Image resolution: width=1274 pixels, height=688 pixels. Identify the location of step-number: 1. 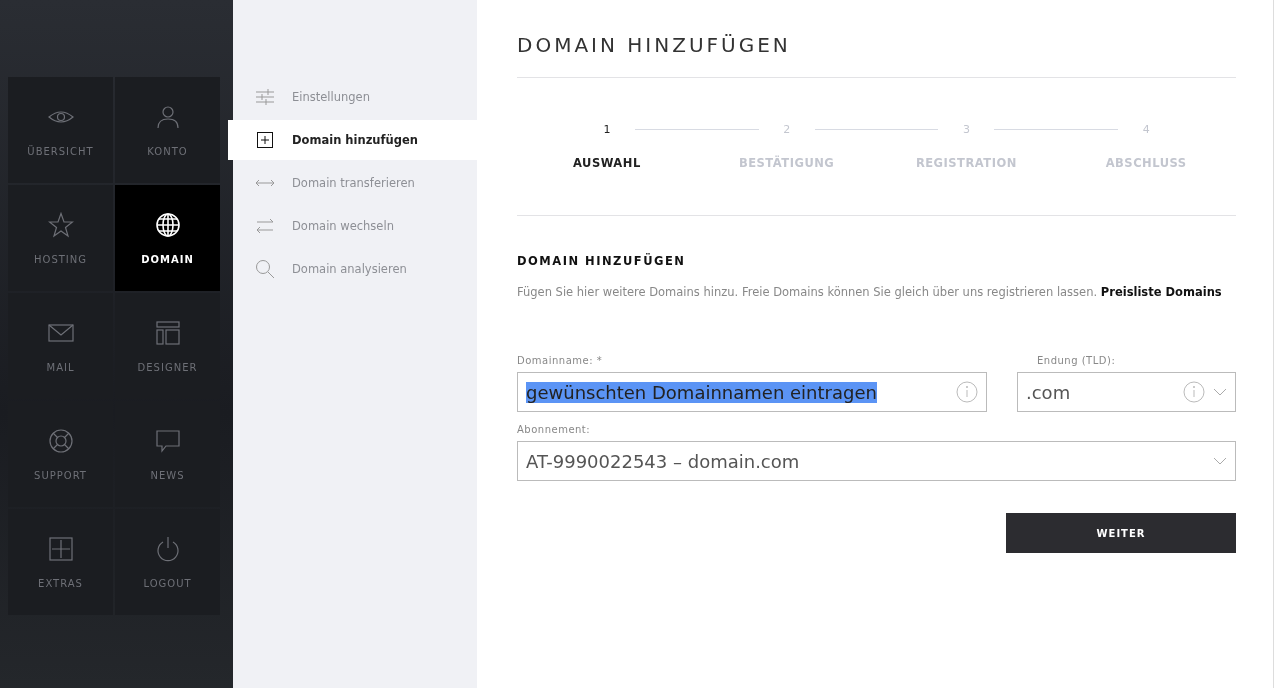
(607, 129).